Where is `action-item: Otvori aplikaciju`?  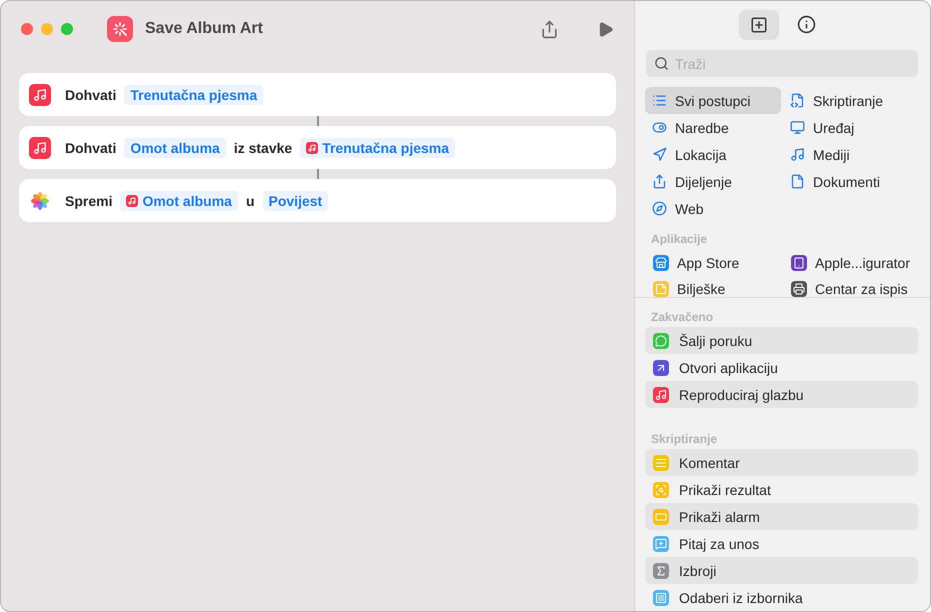 action-item: Otvori aplikaciju is located at coordinates (781, 367).